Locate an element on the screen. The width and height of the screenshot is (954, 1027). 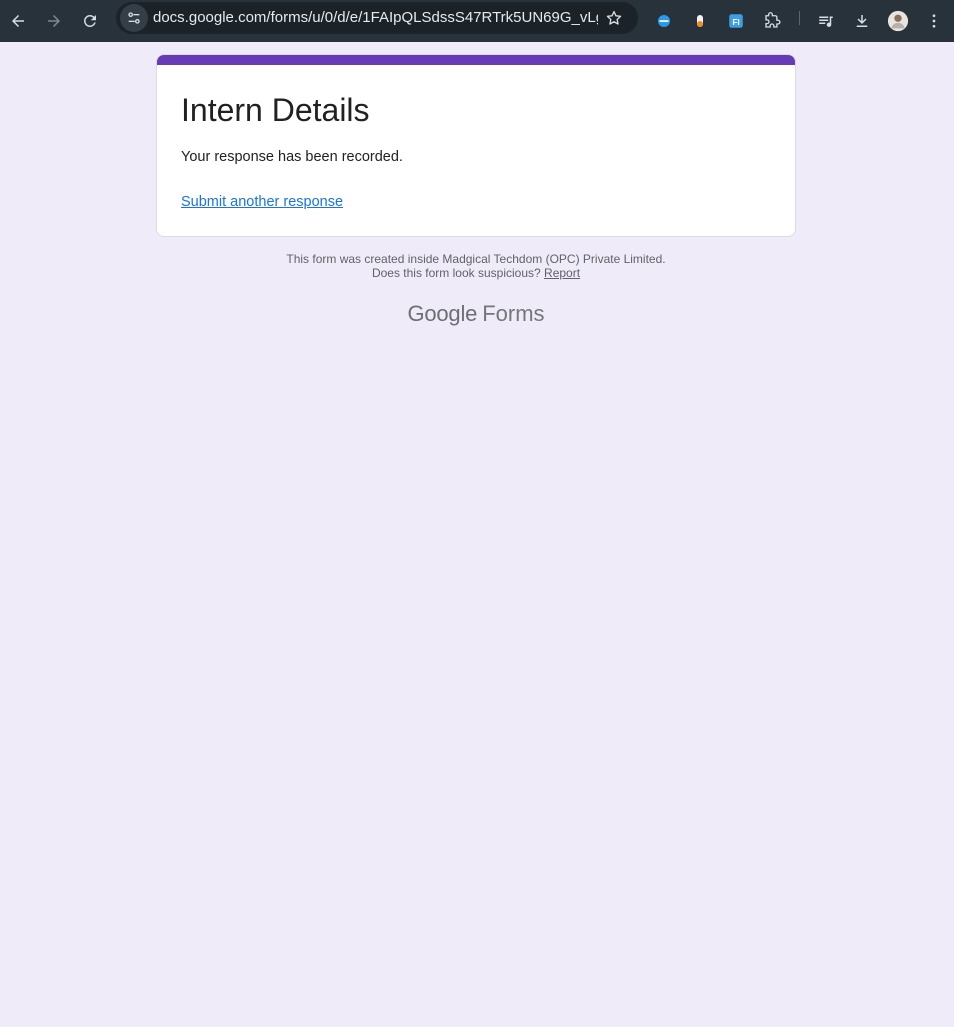
form-title: Intern Details is located at coordinates (275, 110).